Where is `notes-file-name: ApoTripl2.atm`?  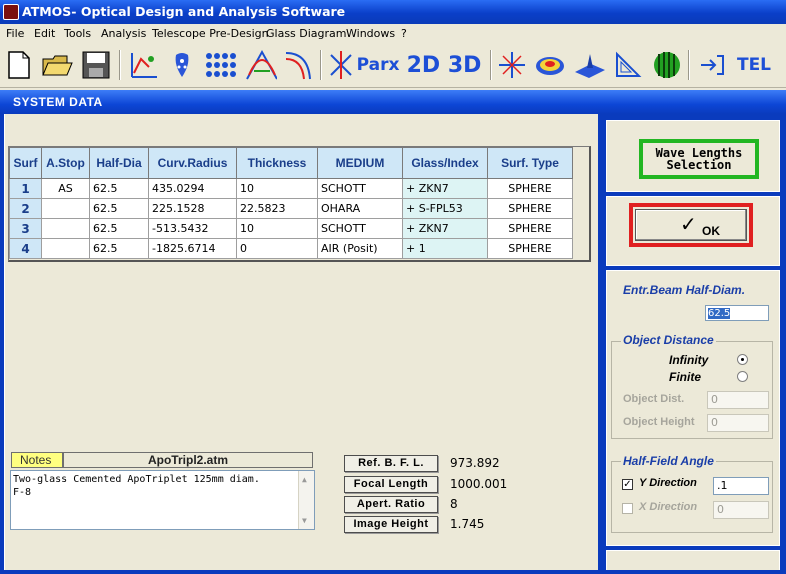
notes-file-name: ApoTripl2.atm is located at coordinates (188, 460).